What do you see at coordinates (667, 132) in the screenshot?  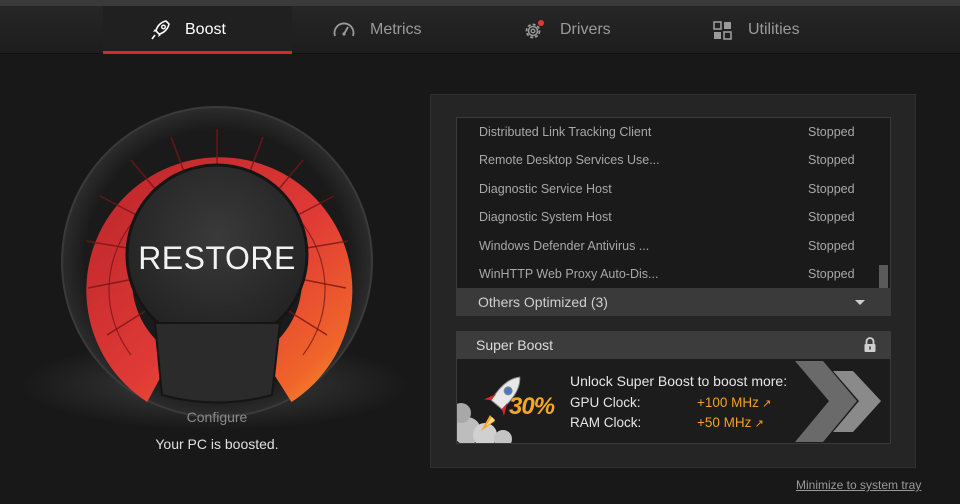 I see `list-item: Distributed Link Tracking Client Stopped` at bounding box center [667, 132].